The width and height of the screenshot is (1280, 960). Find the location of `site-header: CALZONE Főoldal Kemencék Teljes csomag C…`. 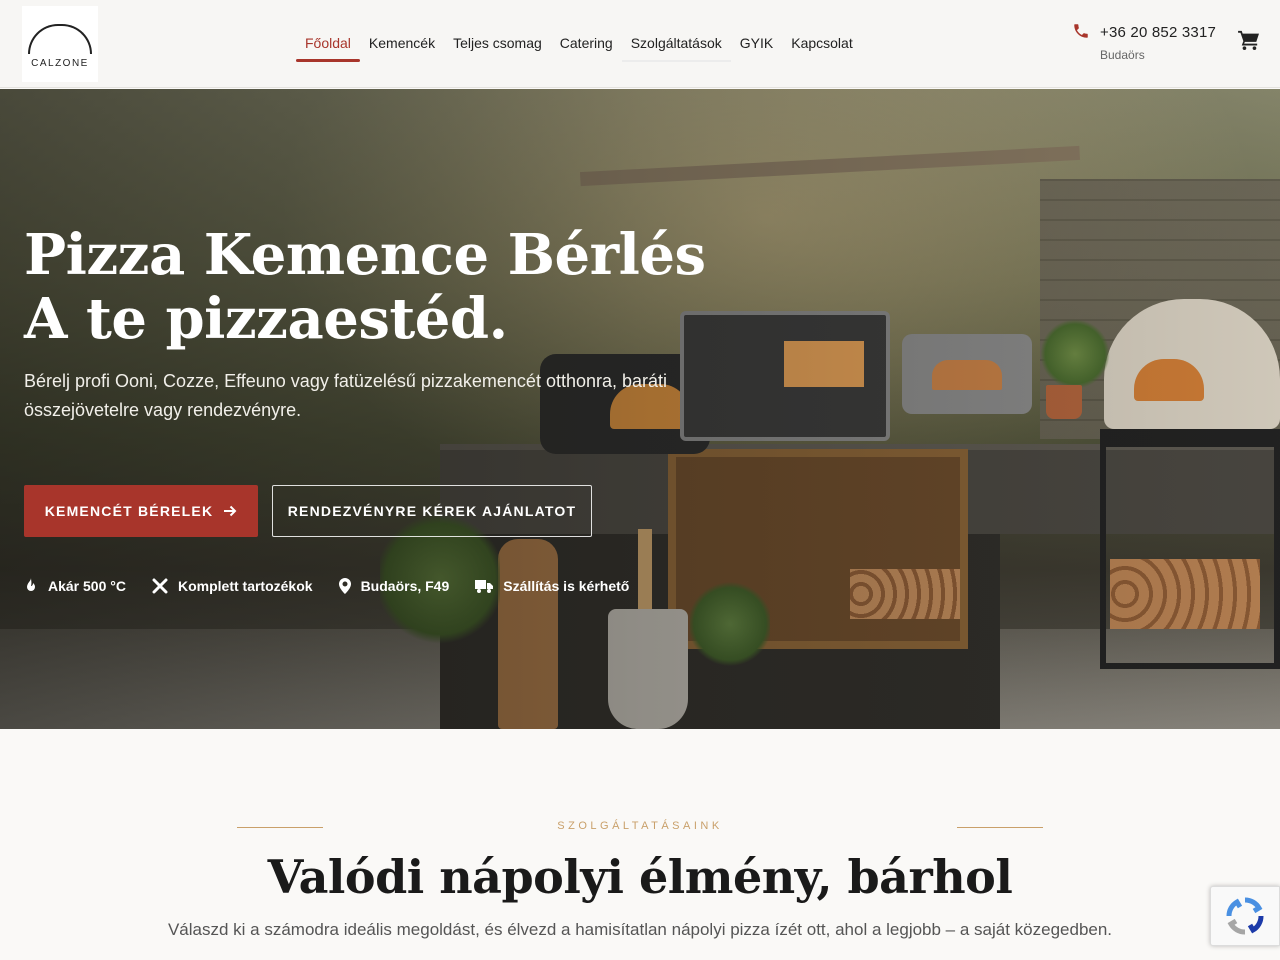

site-header: CALZONE Főoldal Kemencék Teljes csomag C… is located at coordinates (640, 44).